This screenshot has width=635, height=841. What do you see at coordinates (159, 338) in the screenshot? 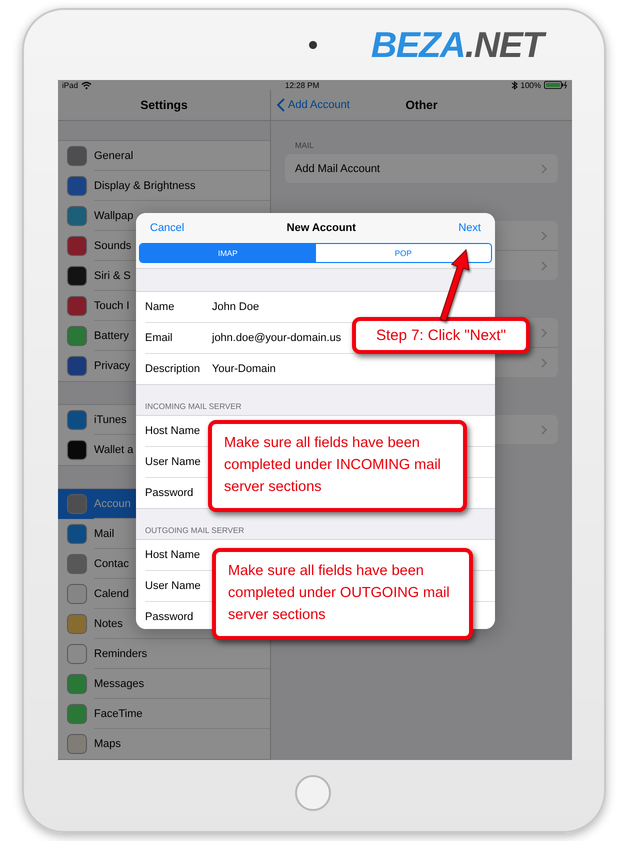
I see `field-label: Email` at bounding box center [159, 338].